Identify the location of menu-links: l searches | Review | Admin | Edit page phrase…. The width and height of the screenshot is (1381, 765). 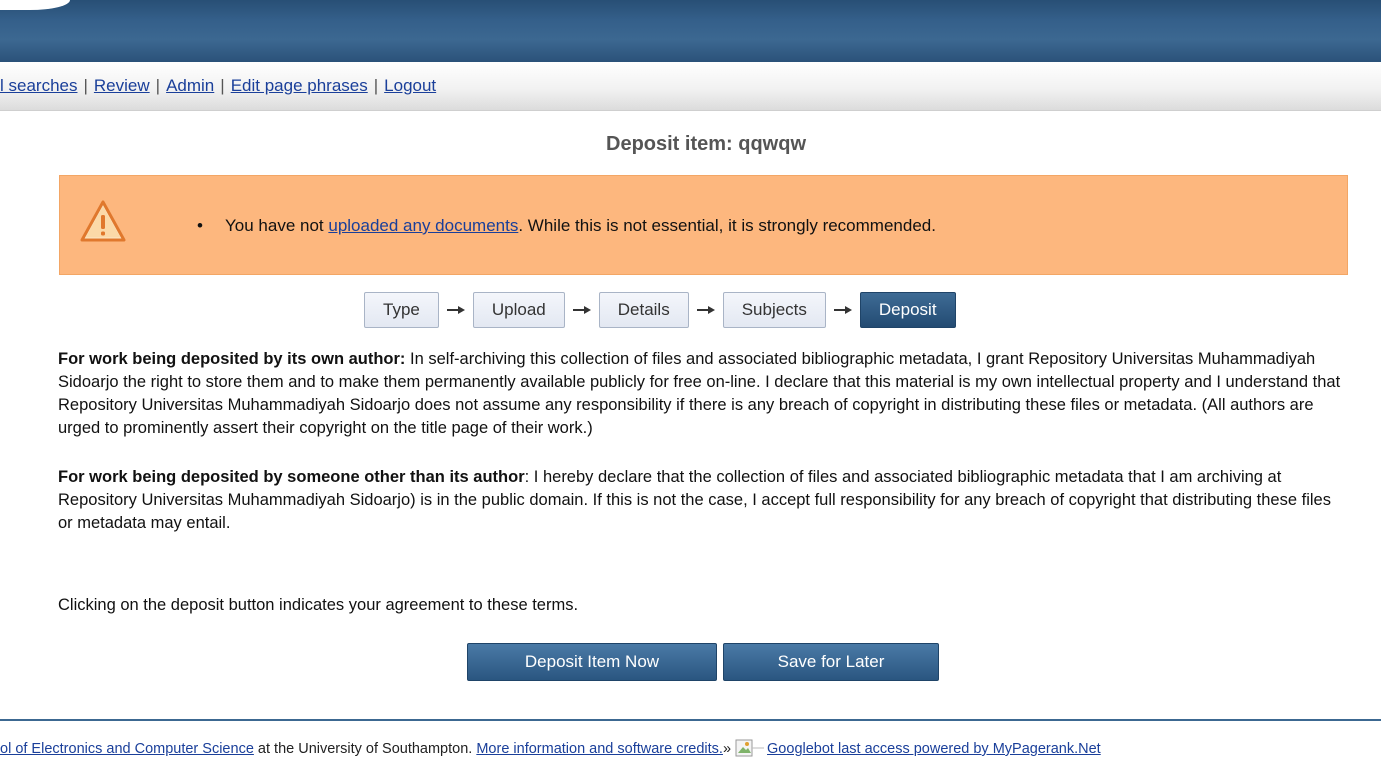
(218, 86).